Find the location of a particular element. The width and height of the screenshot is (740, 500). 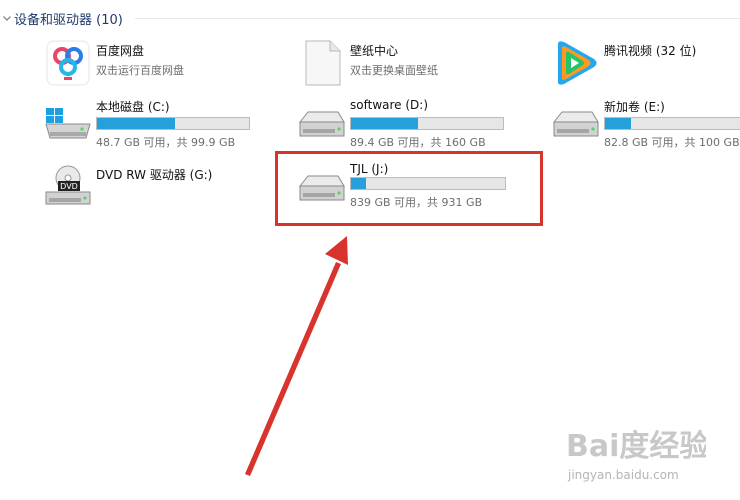

blank-document-icon is located at coordinates (323, 63).